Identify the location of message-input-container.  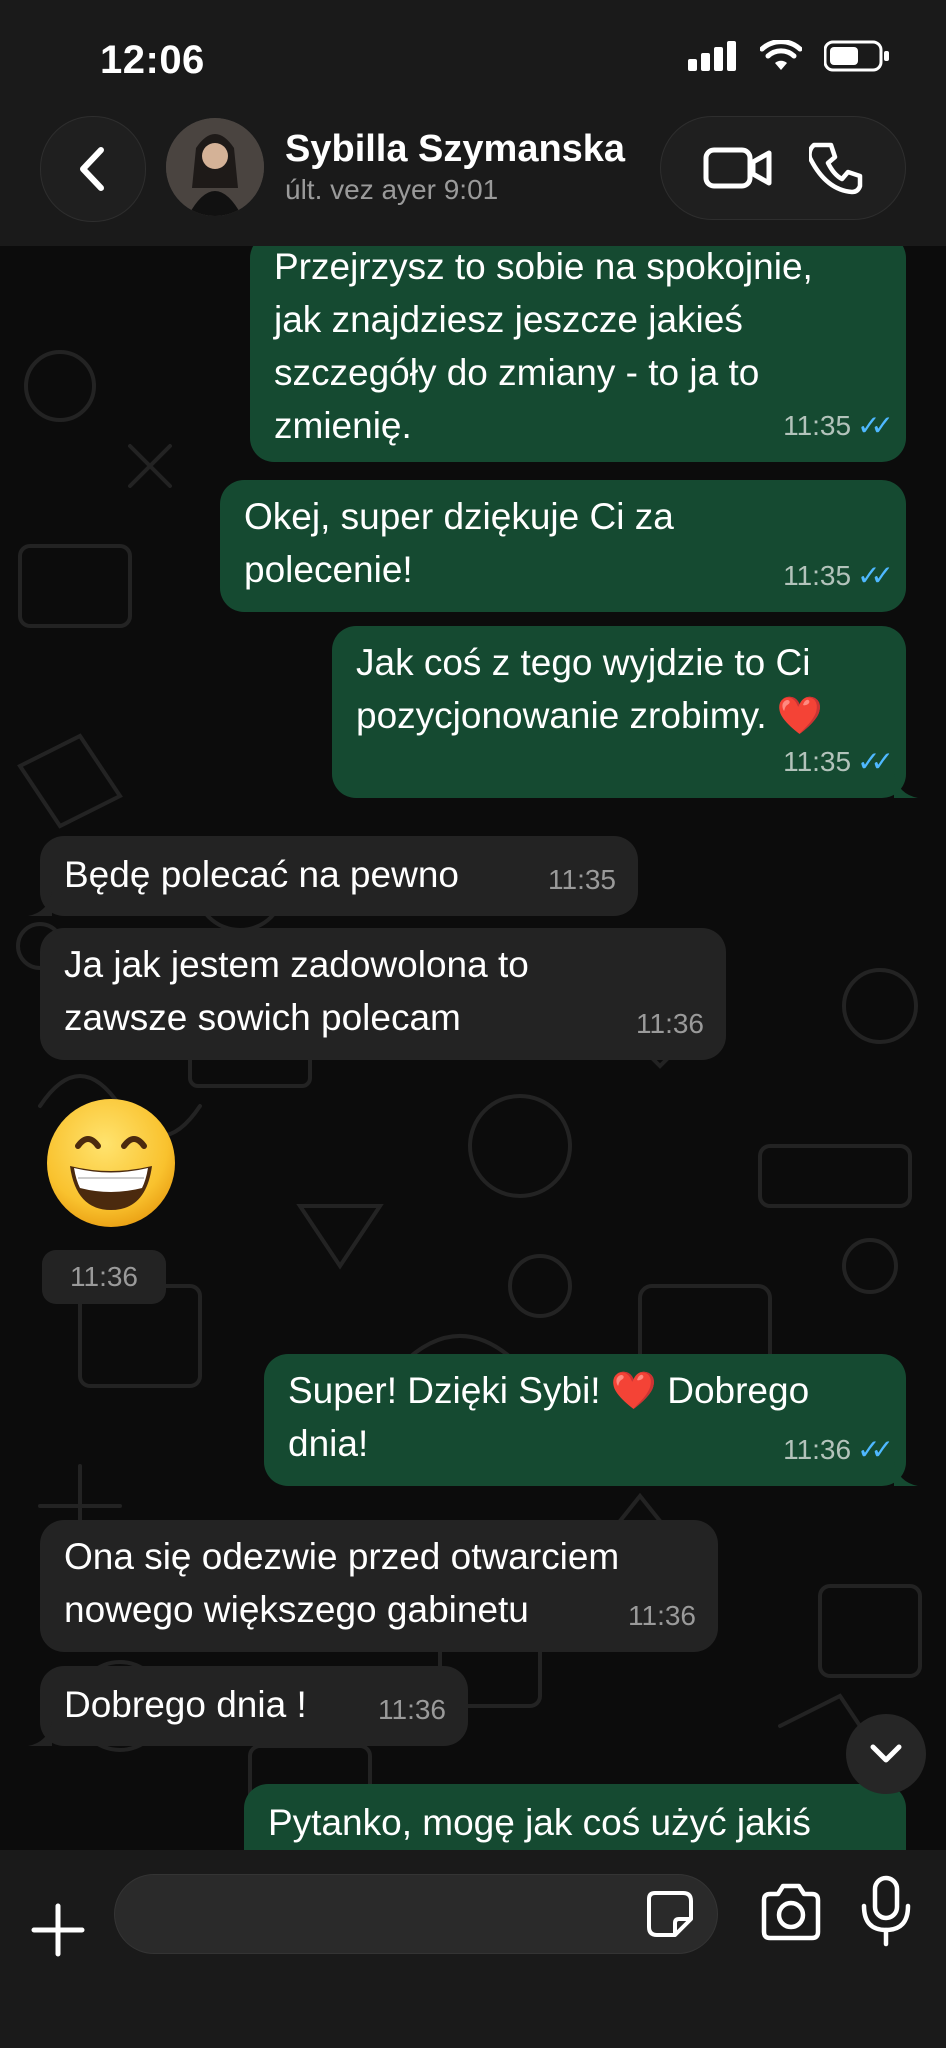
(416, 1914).